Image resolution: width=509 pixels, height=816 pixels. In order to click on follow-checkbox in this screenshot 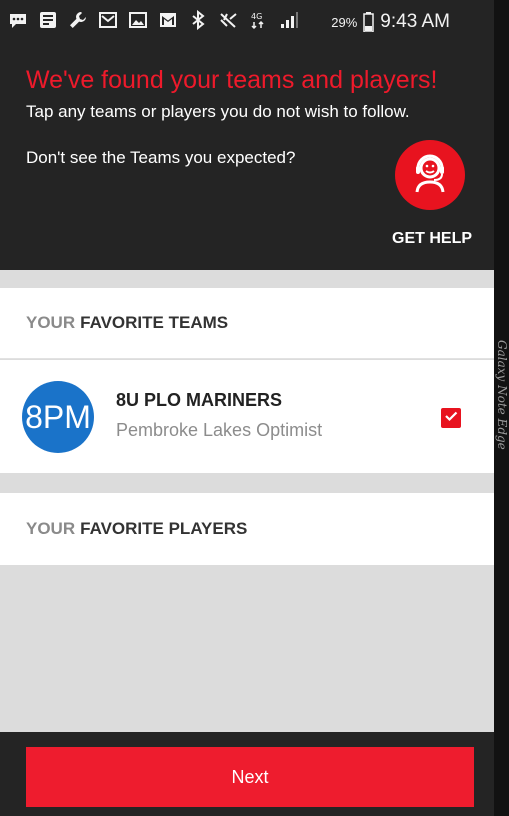, I will do `click(451, 418)`.